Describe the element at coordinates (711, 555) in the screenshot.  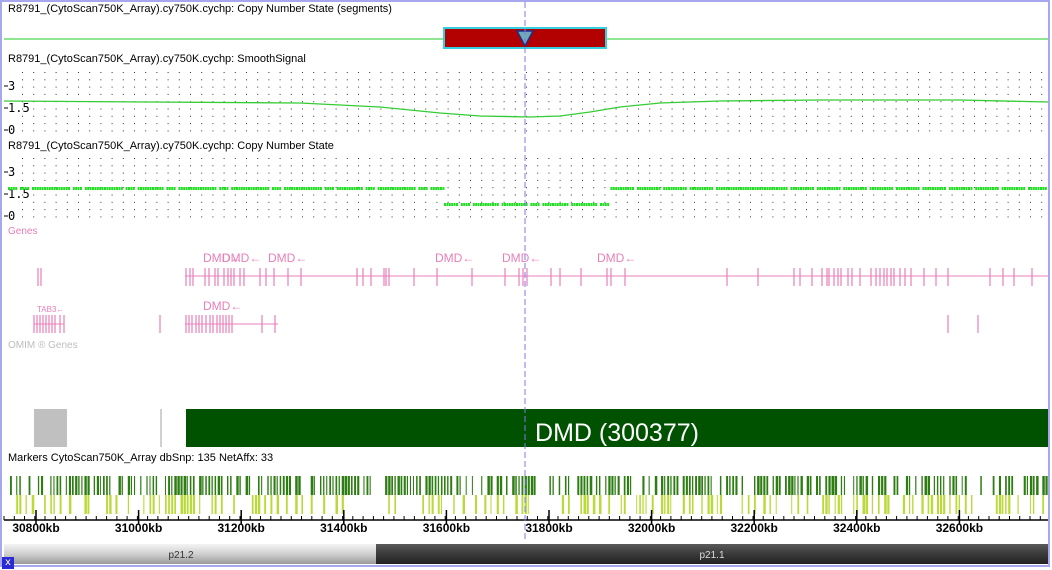
I see `ideogram-band-label-right: p21.1` at that location.